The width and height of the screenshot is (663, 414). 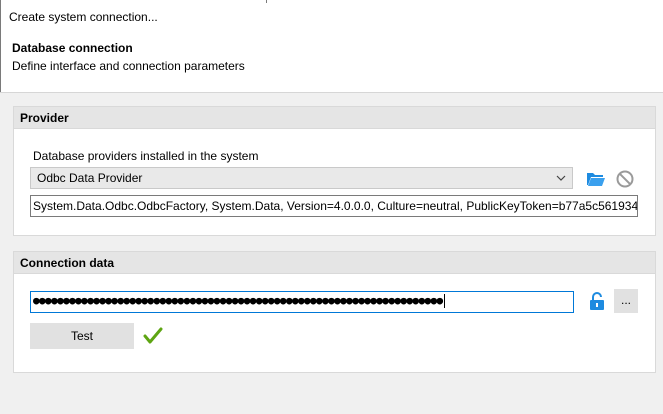 What do you see at coordinates (444, 301) in the screenshot?
I see `text-caret` at bounding box center [444, 301].